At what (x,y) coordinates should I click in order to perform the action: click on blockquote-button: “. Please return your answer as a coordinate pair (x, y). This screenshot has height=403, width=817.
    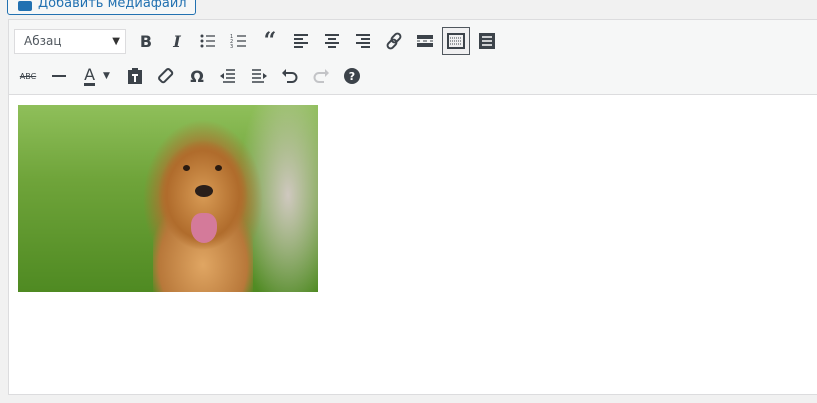
    Looking at the image, I should click on (270, 41).